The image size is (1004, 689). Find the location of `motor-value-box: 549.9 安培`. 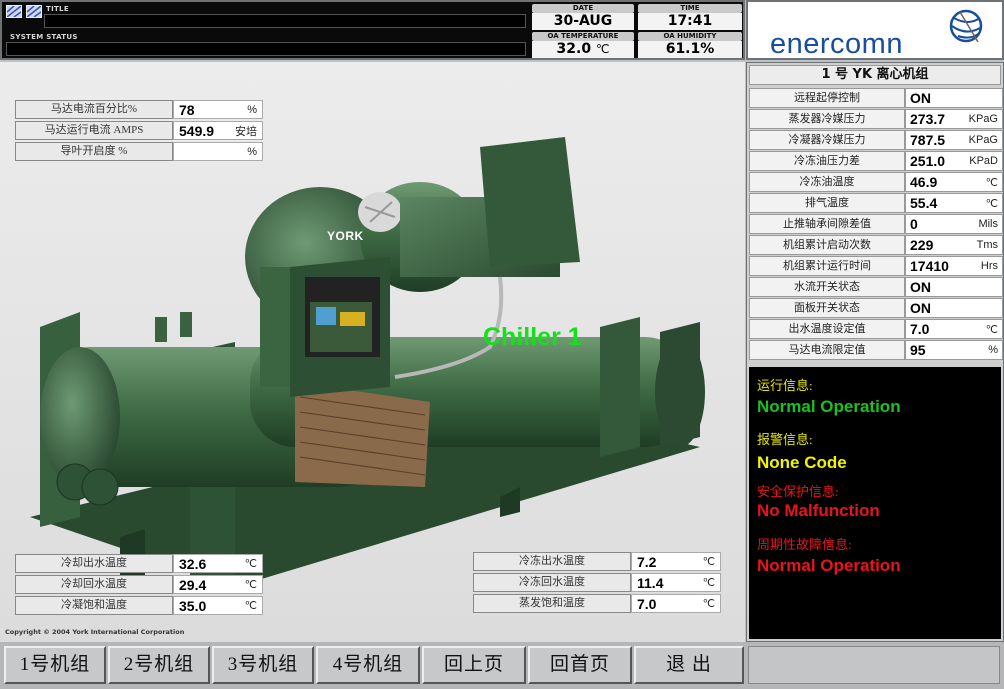

motor-value-box: 549.9 安培 is located at coordinates (218, 130).